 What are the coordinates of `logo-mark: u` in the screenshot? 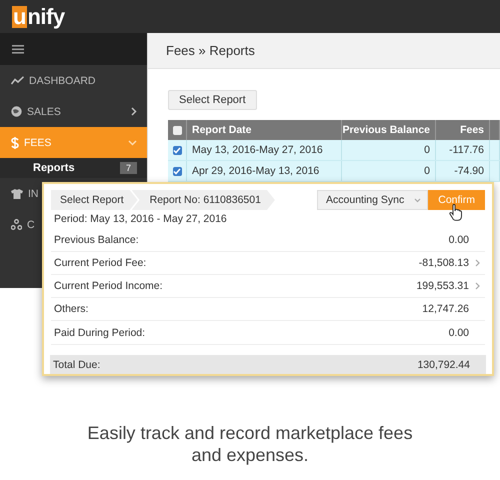 It's located at (20, 17).